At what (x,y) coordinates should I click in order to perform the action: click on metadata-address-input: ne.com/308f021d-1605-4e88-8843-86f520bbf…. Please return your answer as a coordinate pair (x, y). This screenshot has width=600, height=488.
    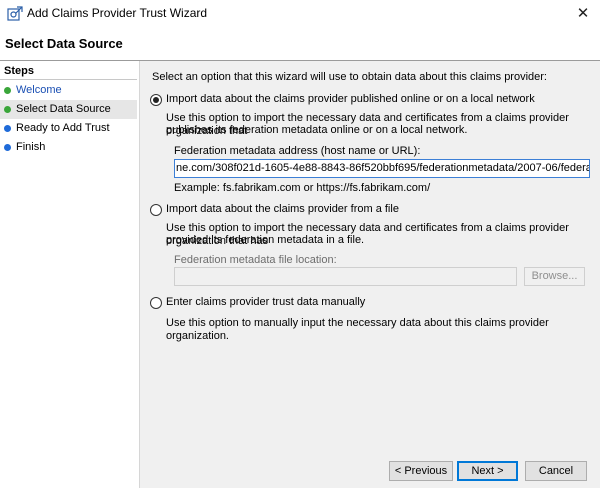
    Looking at the image, I should click on (382, 168).